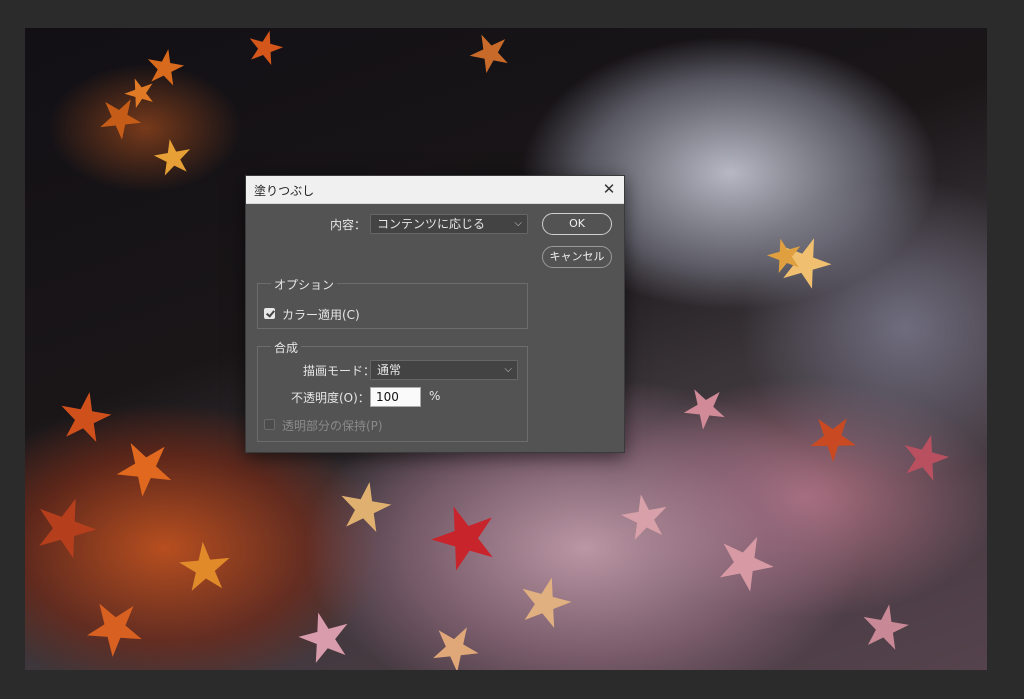 Image resolution: width=1024 pixels, height=699 pixels. Describe the element at coordinates (339, 371) in the screenshot. I see `mode-label: 描画モード：` at that location.